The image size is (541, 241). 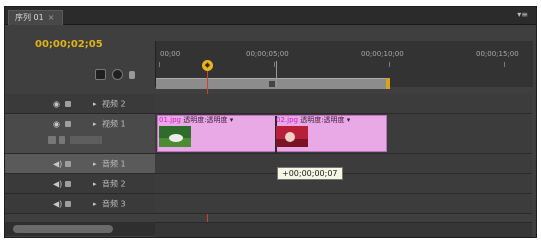 I want to click on current-timecode: 00;00;02;05, so click(x=69, y=44).